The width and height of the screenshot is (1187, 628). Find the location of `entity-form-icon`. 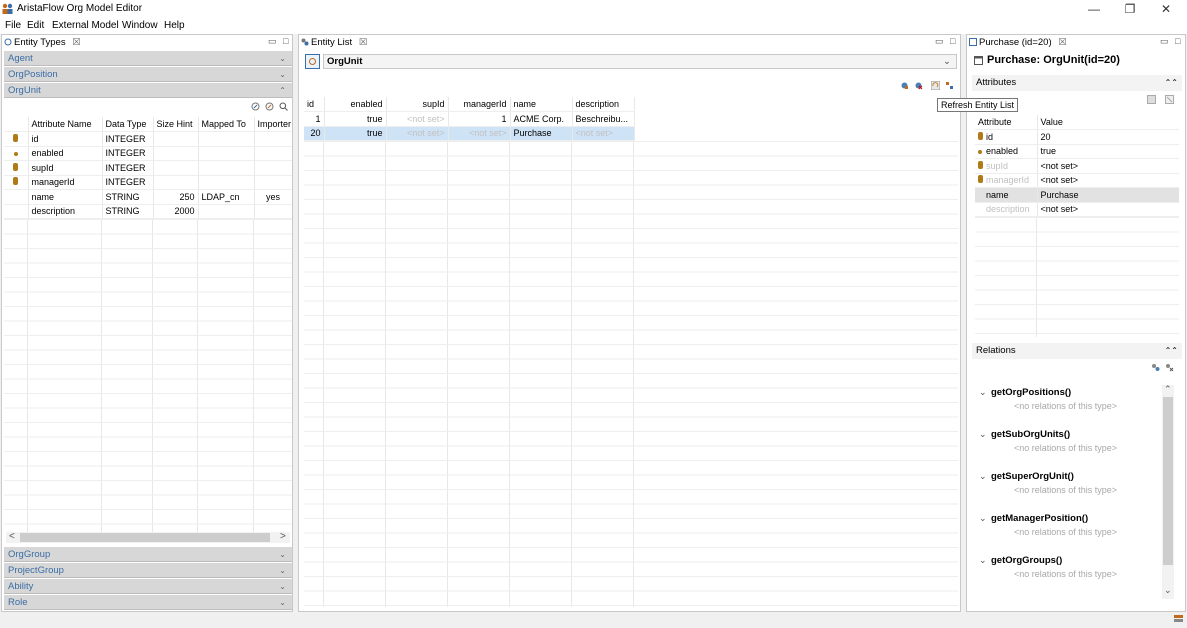

entity-form-icon is located at coordinates (978, 60).